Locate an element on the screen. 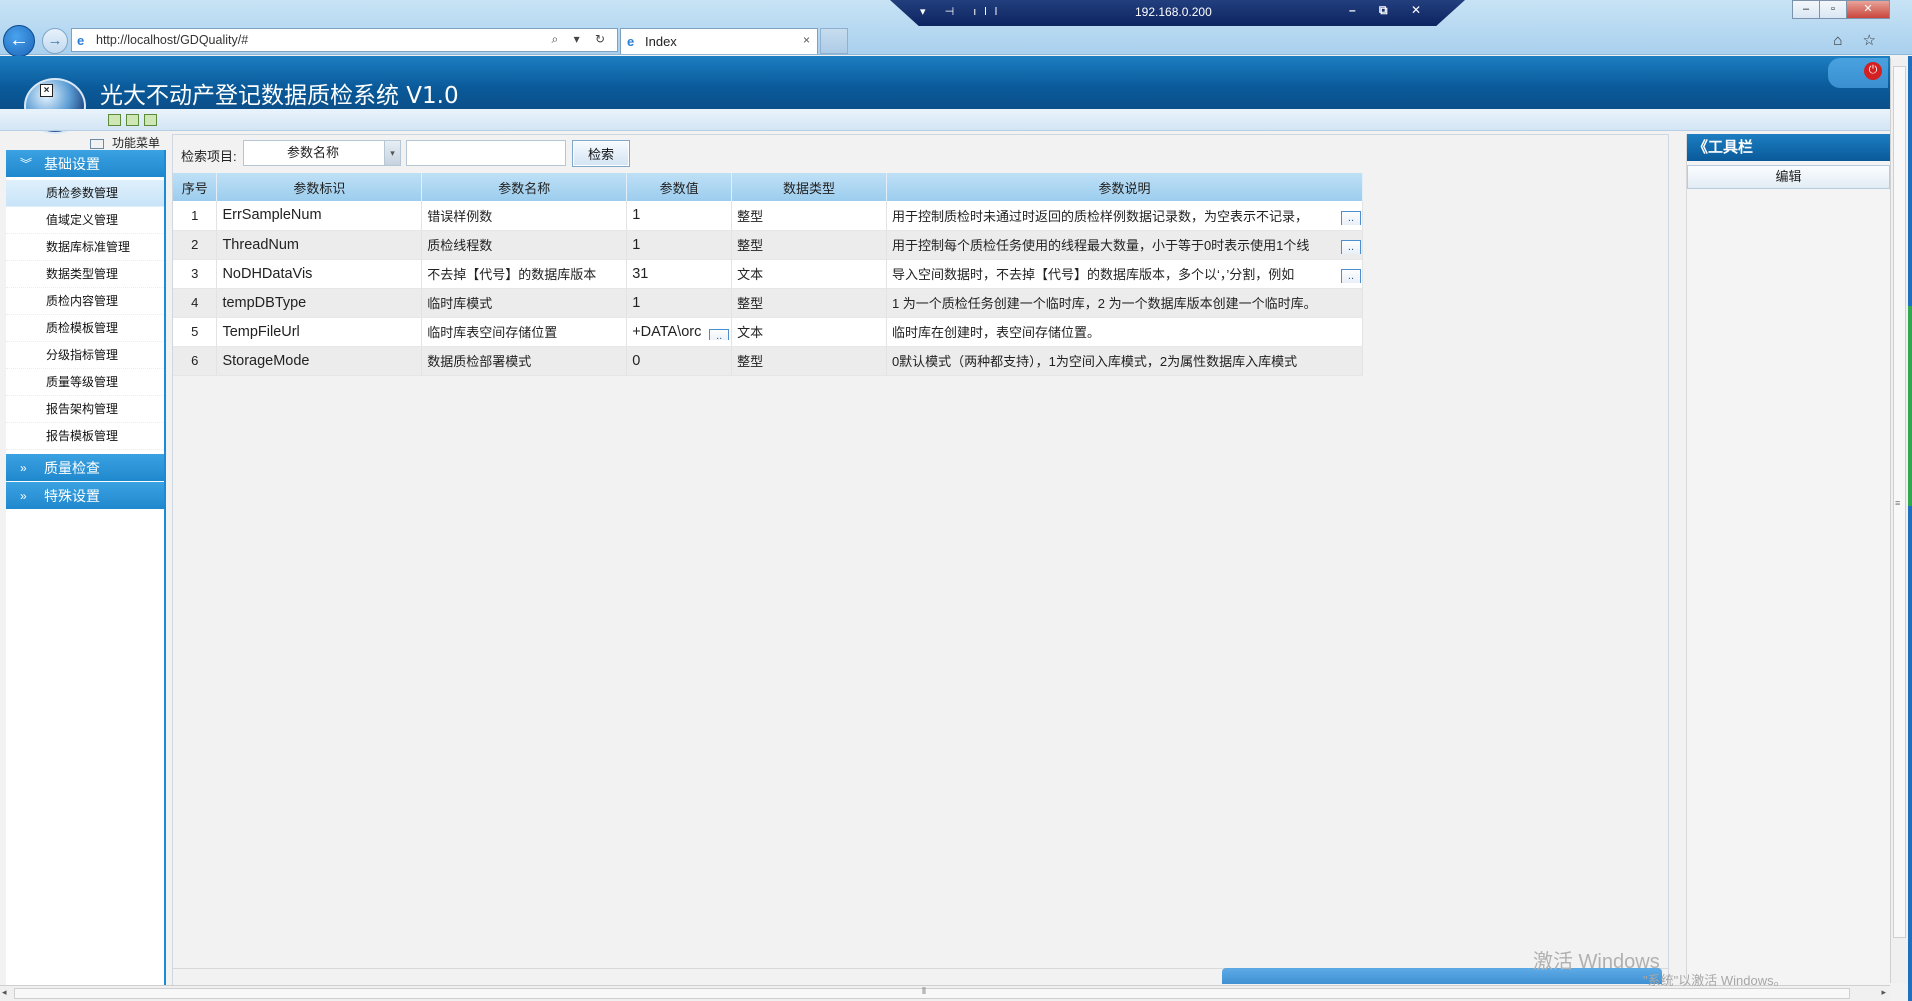 The width and height of the screenshot is (1912, 1001). table-header-row: 序号 参数标识 参数名称 参数值 数据类型 参数说明 is located at coordinates (768, 187).